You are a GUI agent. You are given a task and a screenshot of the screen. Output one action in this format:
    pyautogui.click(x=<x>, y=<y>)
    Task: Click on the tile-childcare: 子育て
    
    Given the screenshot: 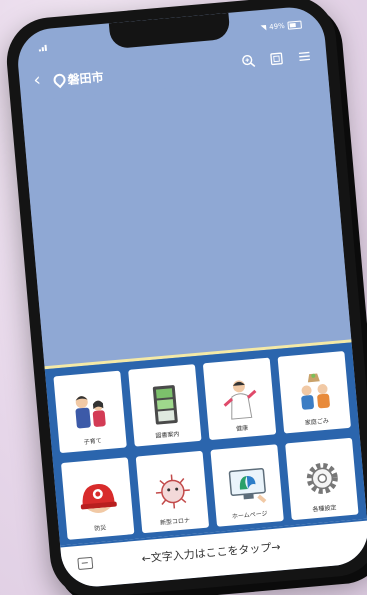 What is the action you would take?
    pyautogui.click(x=90, y=412)
    